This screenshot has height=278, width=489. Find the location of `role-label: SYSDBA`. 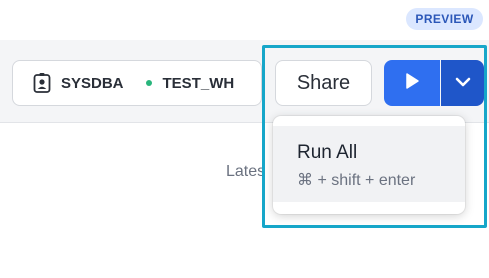

role-label: SYSDBA is located at coordinates (92, 83).